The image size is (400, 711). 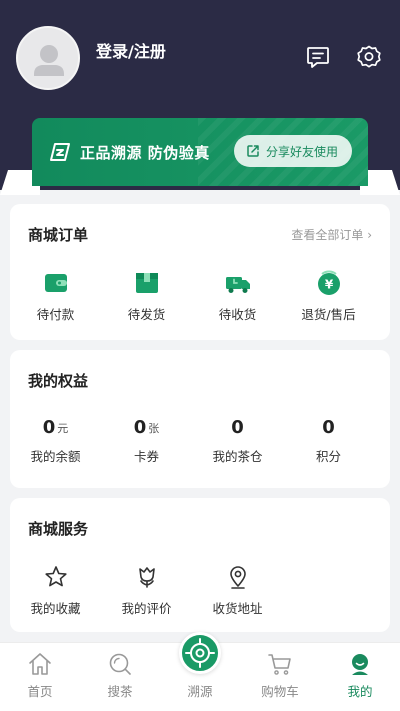 What do you see at coordinates (55, 608) in the screenshot?
I see `favorites-label: 我的收藏` at bounding box center [55, 608].